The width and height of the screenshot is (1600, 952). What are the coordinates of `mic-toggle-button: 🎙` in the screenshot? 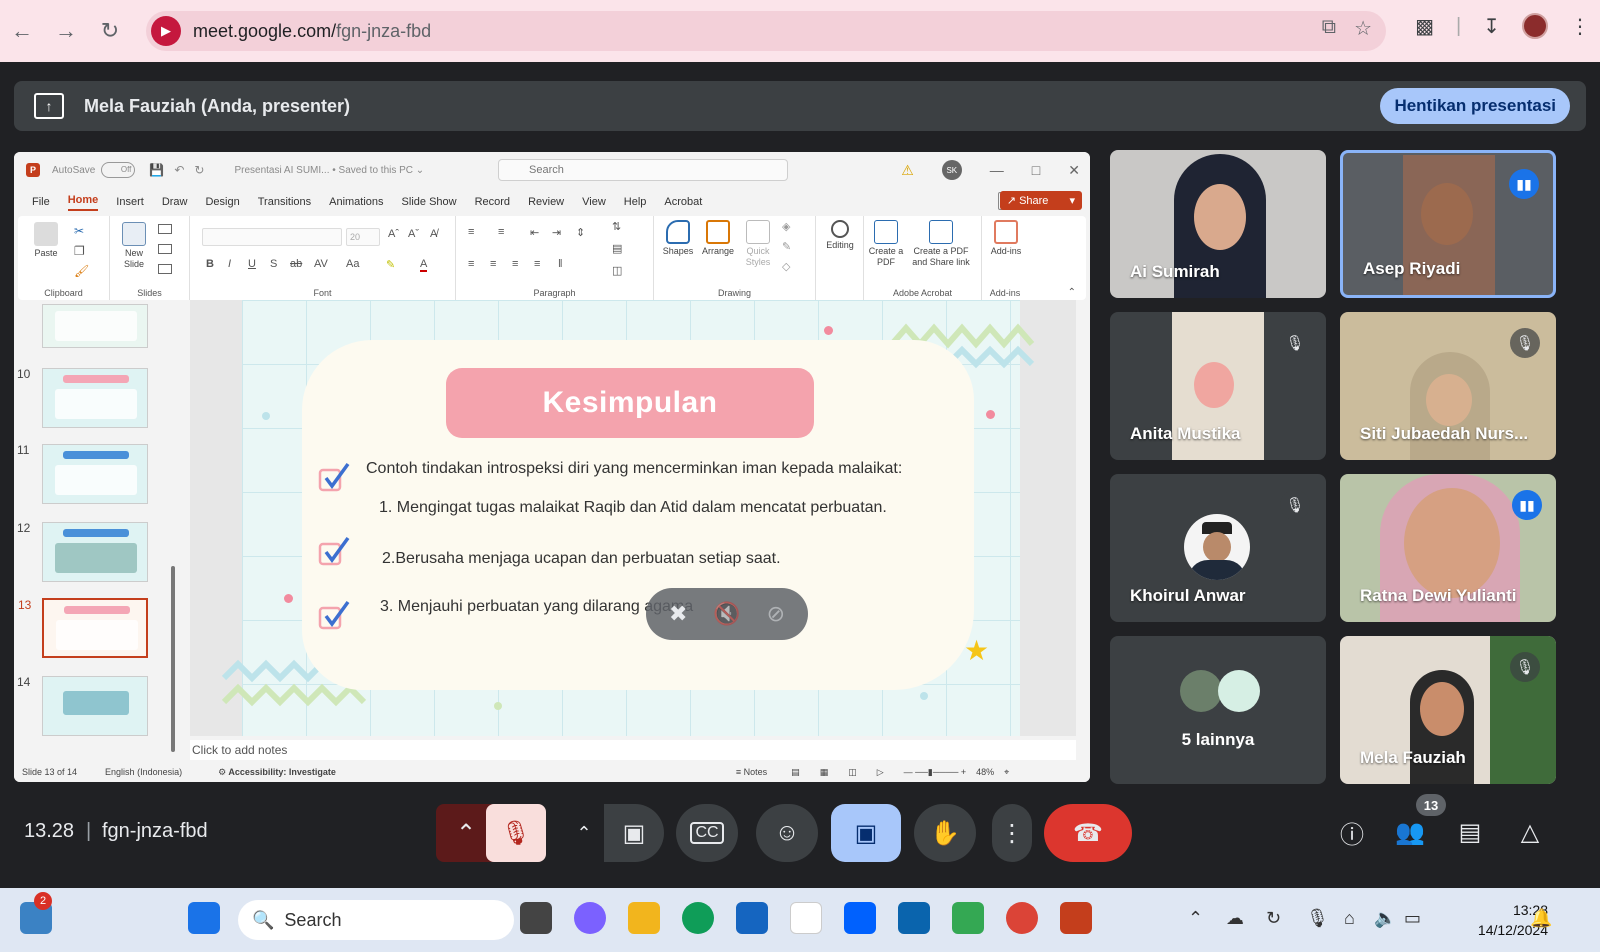 It's located at (516, 833).